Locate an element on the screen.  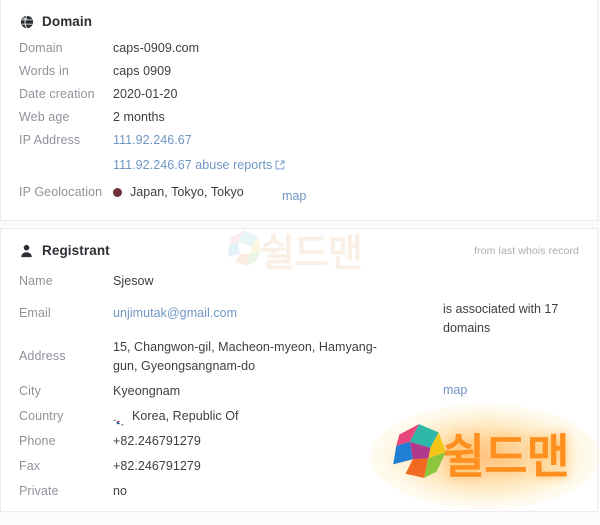
registrant-card-header: Registrant from last whois record is located at coordinates (299, 243).